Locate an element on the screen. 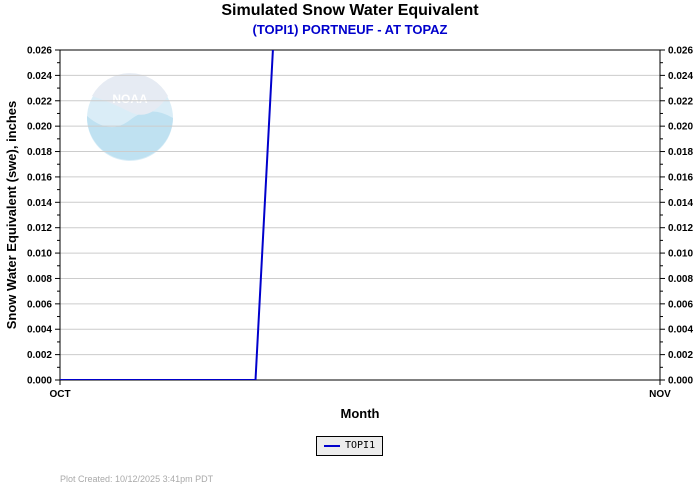 This screenshot has width=700, height=500. y-tick-label-left: 0.006 is located at coordinates (39, 304).